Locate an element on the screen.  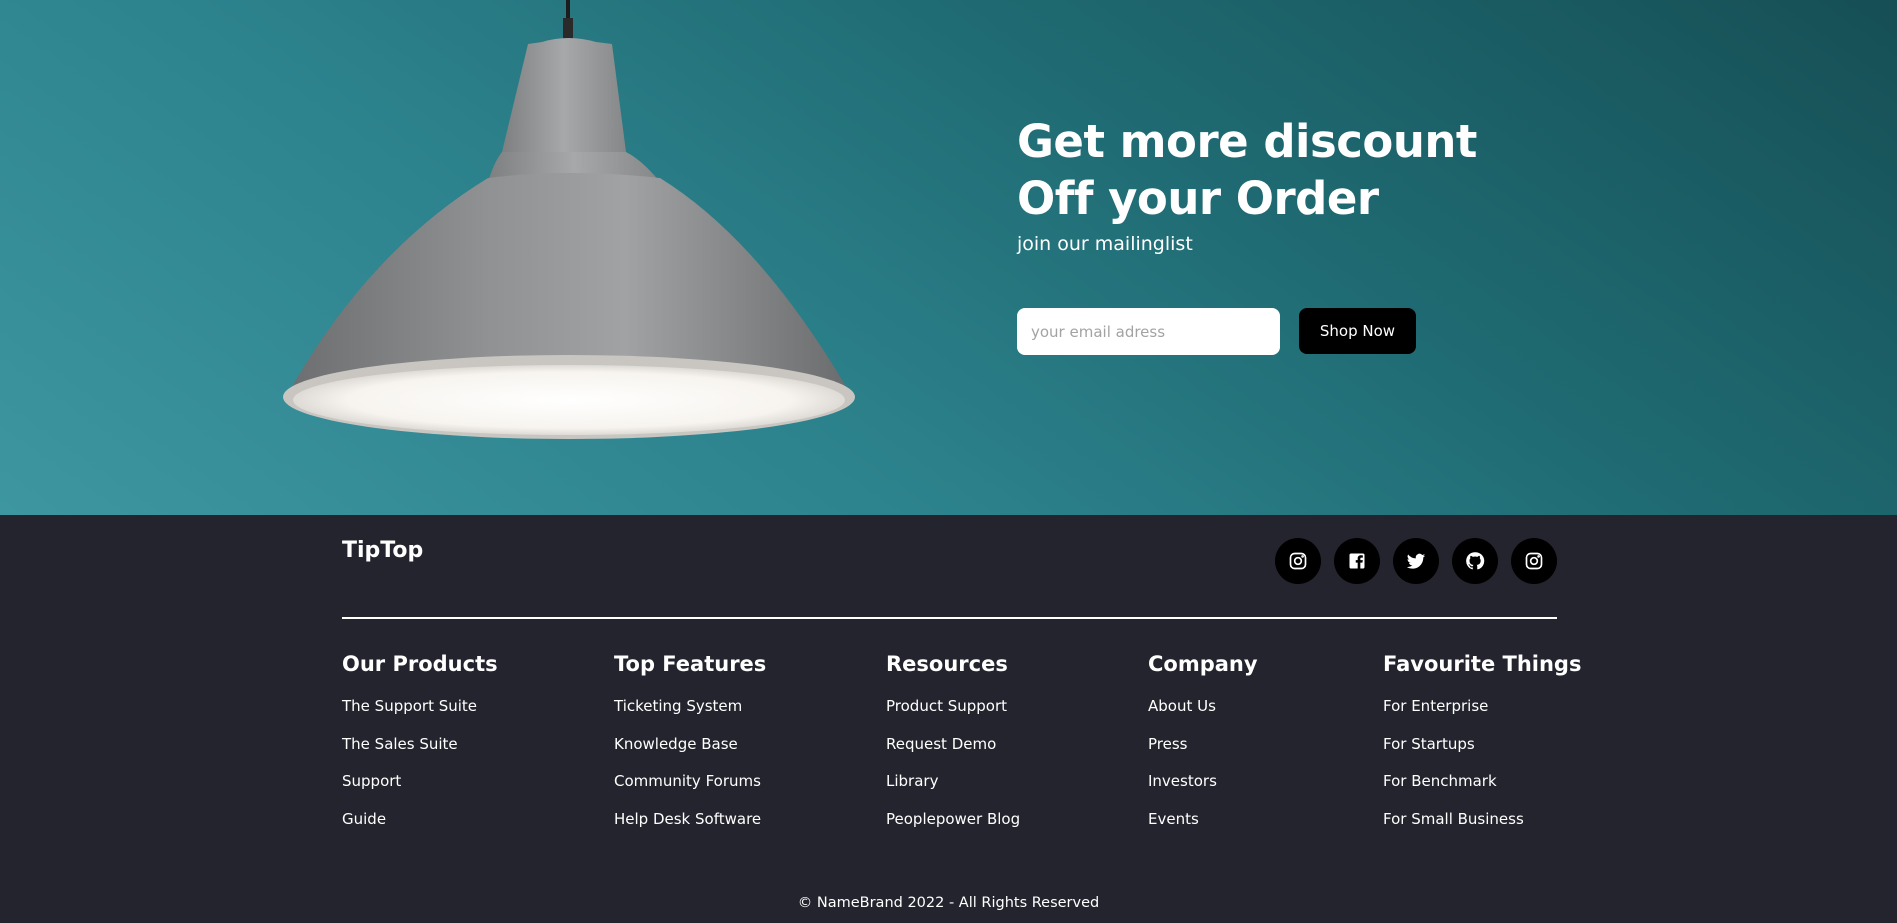
column-title: Company is located at coordinates (1203, 664).